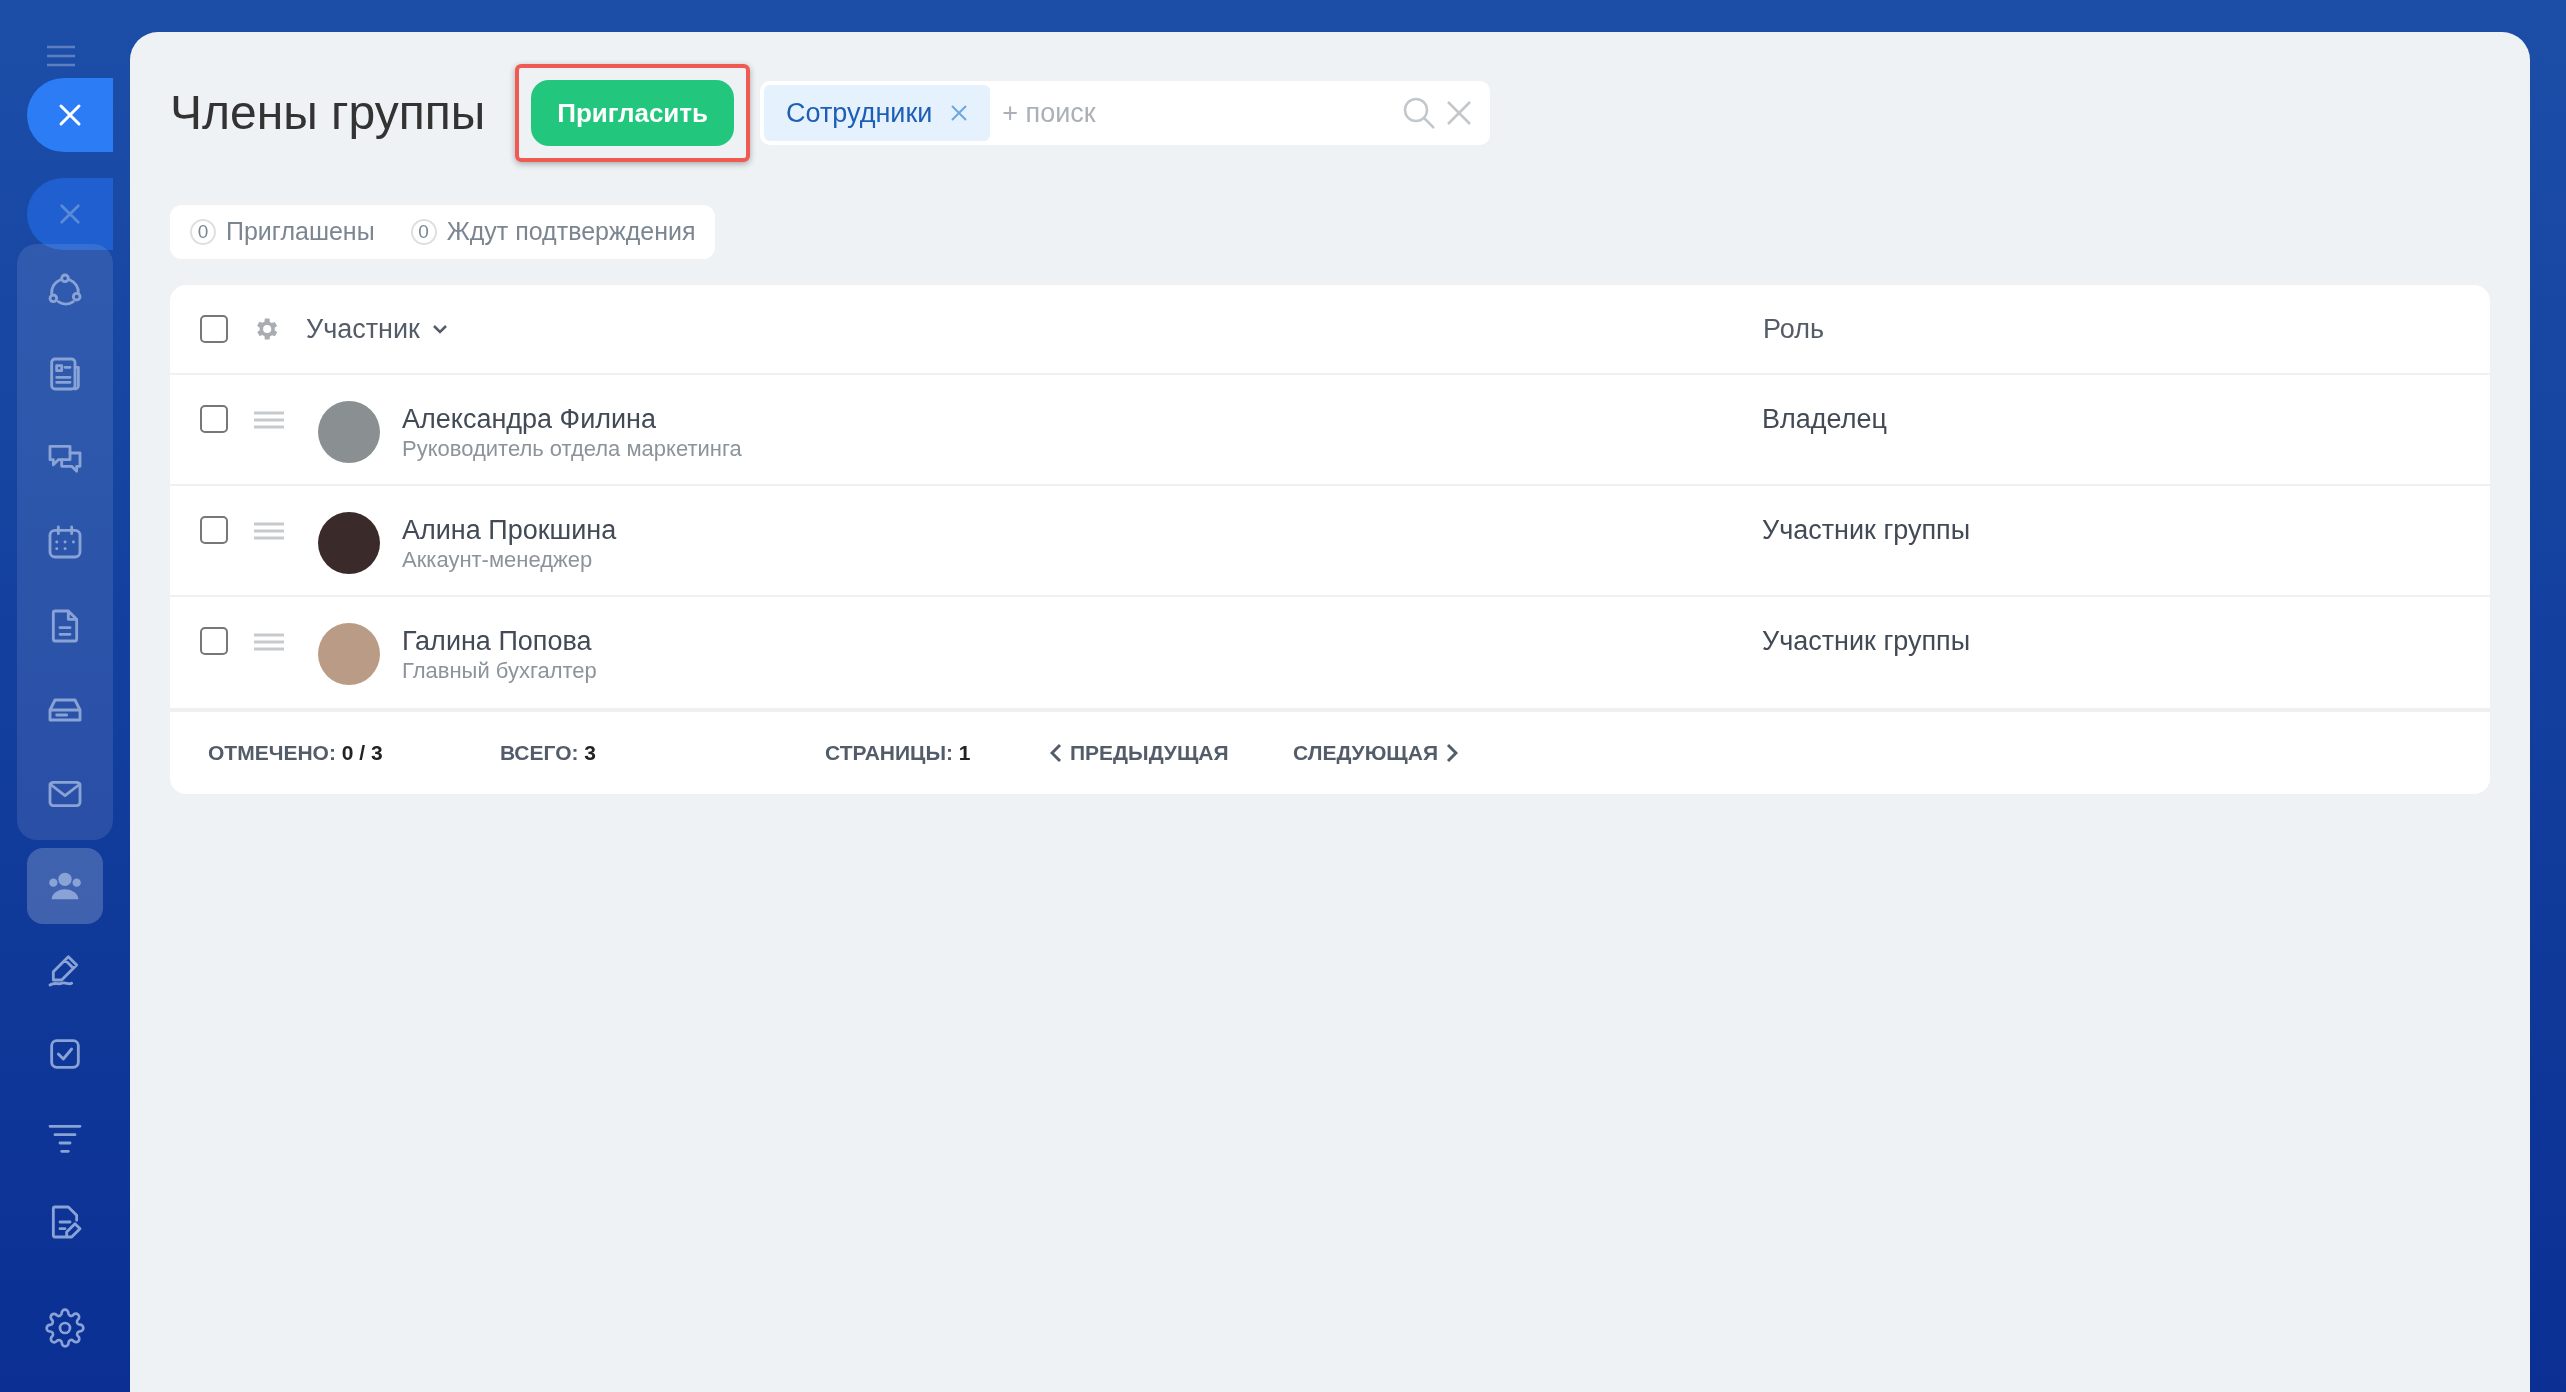  What do you see at coordinates (572, 449) in the screenshot?
I see `member-position: Руководитель отдела маркетинга` at bounding box center [572, 449].